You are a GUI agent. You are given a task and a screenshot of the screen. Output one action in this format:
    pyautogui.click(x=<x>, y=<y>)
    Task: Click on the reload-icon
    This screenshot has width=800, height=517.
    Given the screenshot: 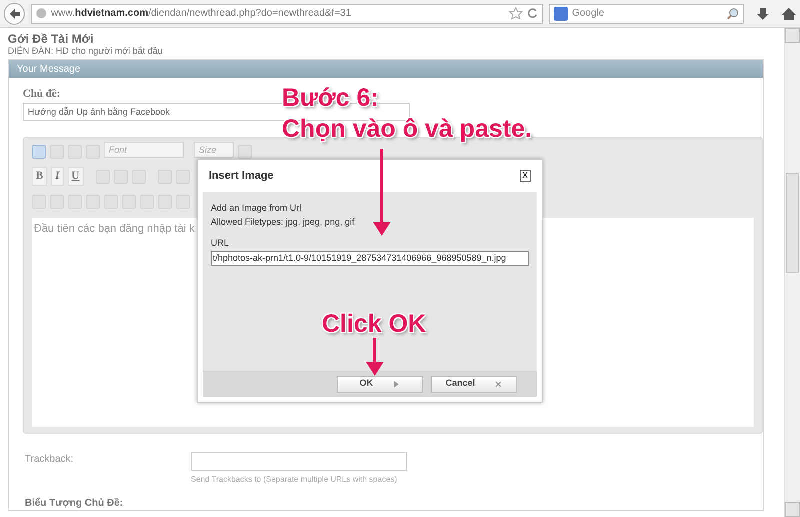 What is the action you would take?
    pyautogui.click(x=532, y=13)
    